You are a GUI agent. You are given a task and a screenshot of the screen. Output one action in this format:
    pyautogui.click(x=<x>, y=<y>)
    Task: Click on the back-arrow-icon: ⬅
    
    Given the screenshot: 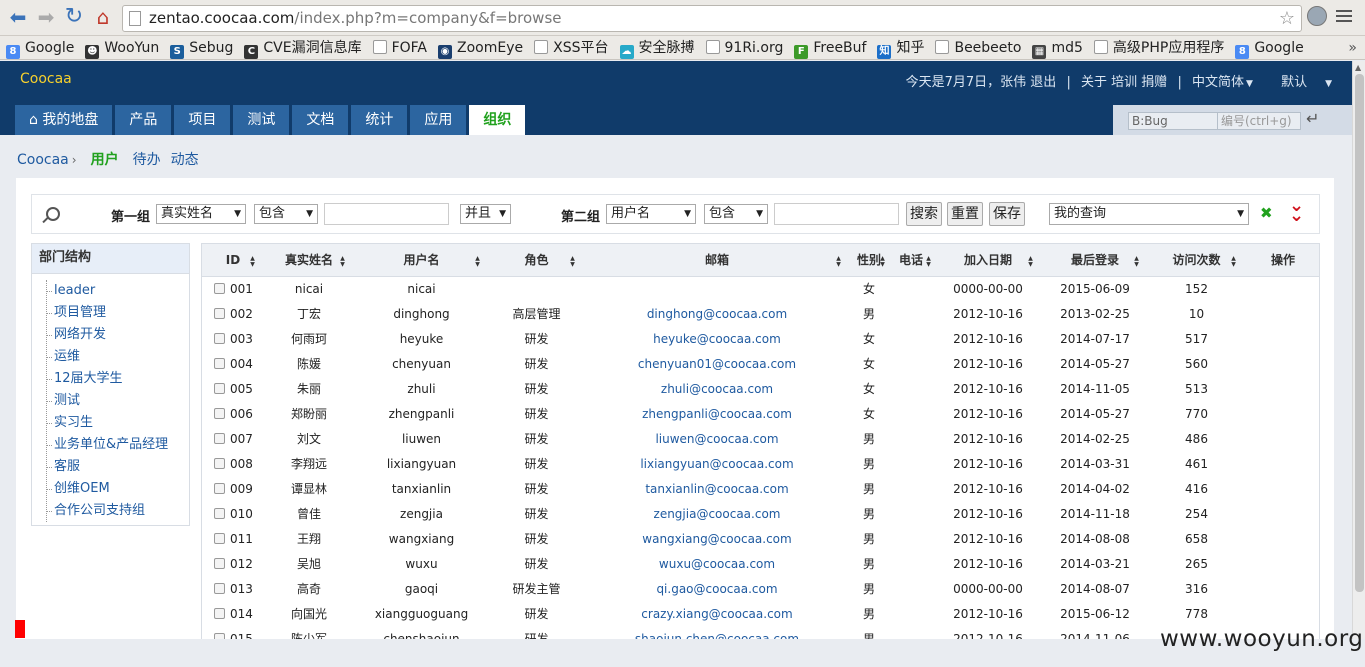 What is the action you would take?
    pyautogui.click(x=18, y=17)
    